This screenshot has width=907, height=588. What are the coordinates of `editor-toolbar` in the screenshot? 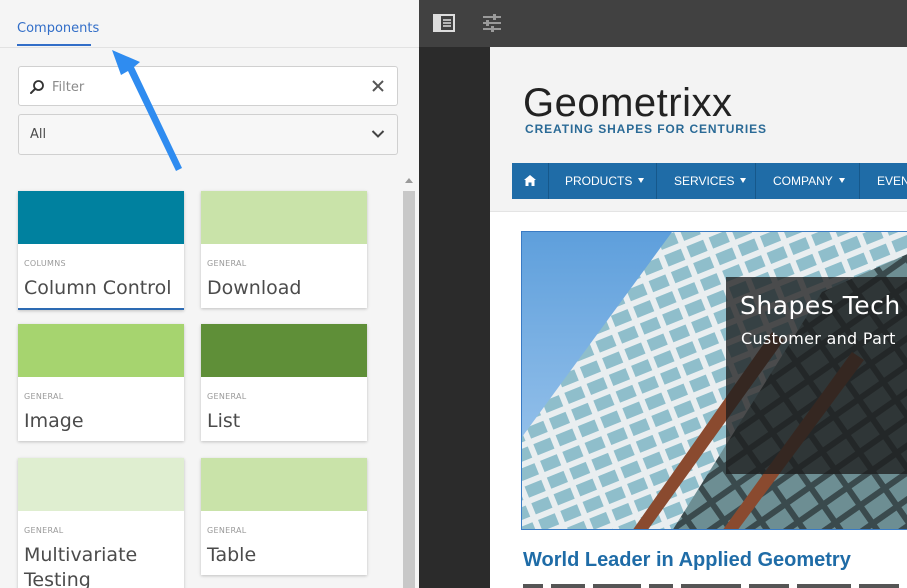 It's located at (663, 23).